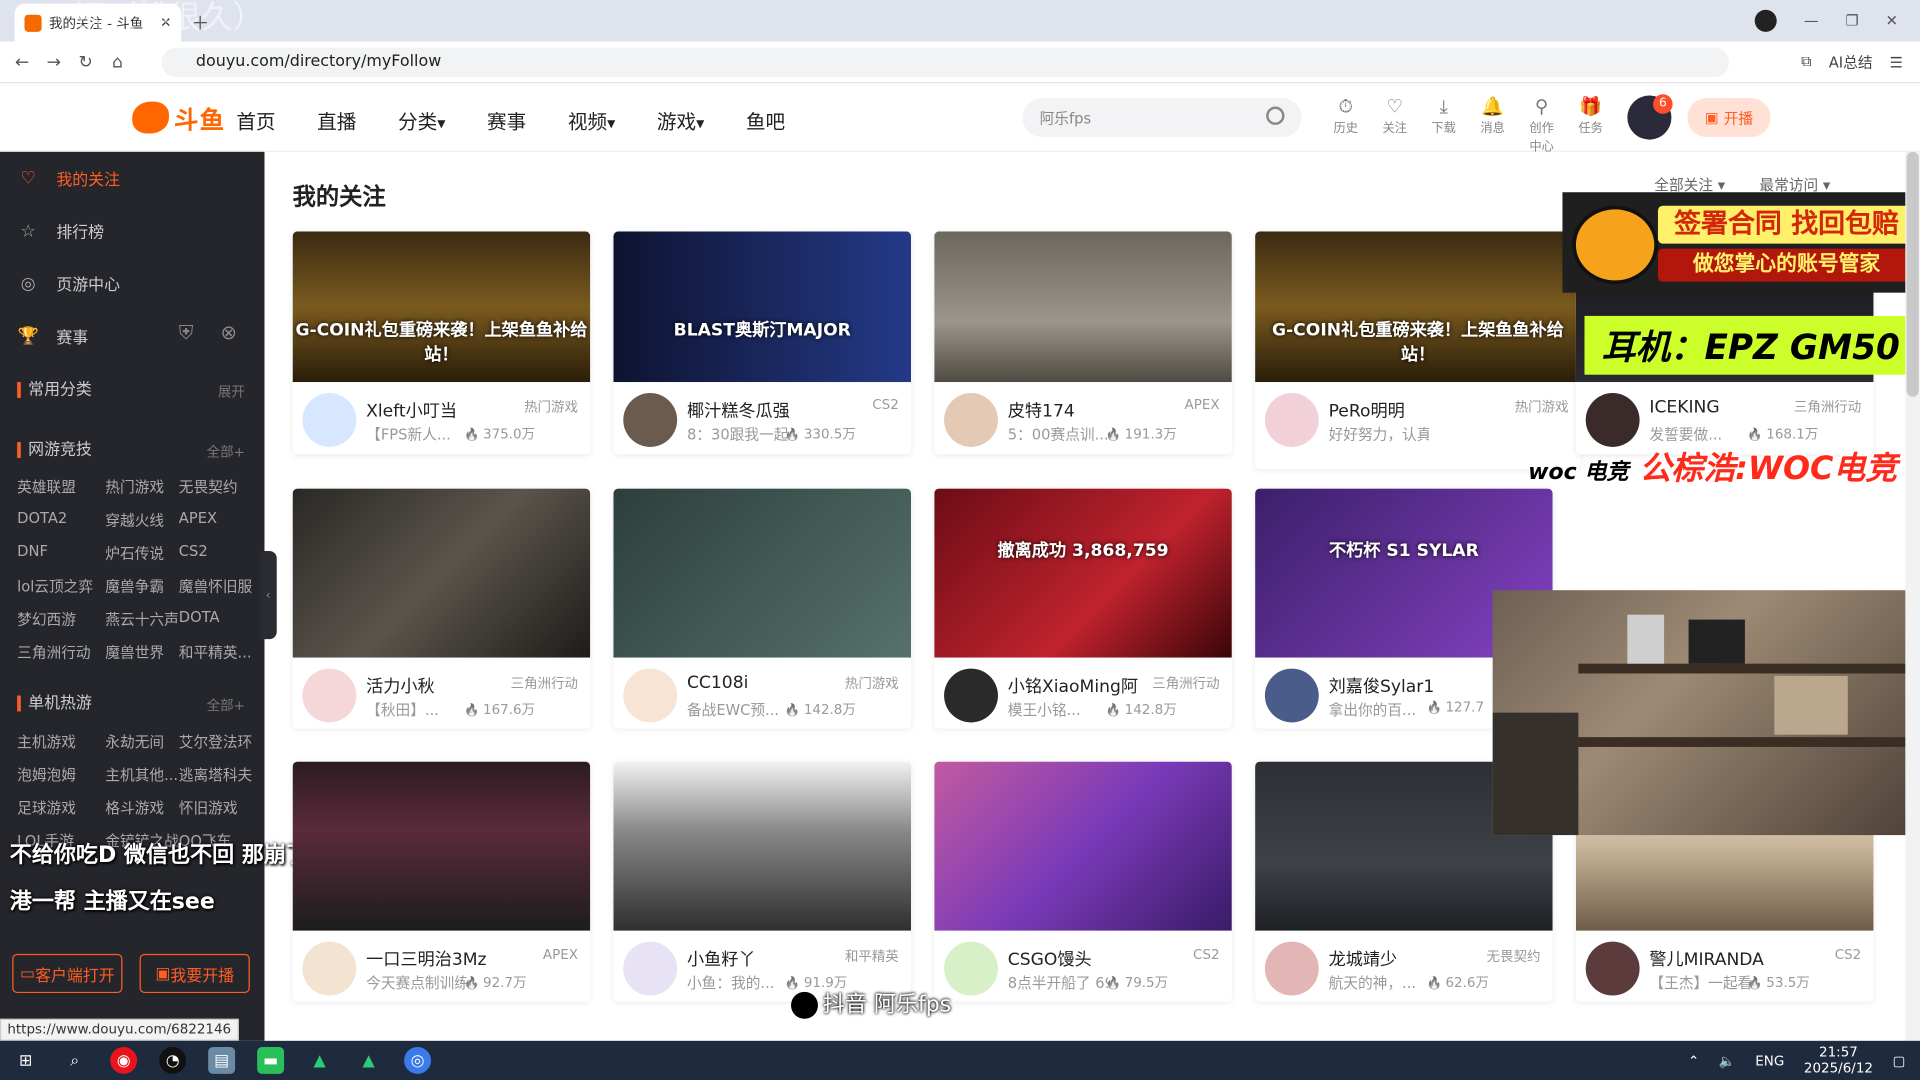 The width and height of the screenshot is (1920, 1080). I want to click on header-icon-1: ♡ 关注, so click(1395, 125).